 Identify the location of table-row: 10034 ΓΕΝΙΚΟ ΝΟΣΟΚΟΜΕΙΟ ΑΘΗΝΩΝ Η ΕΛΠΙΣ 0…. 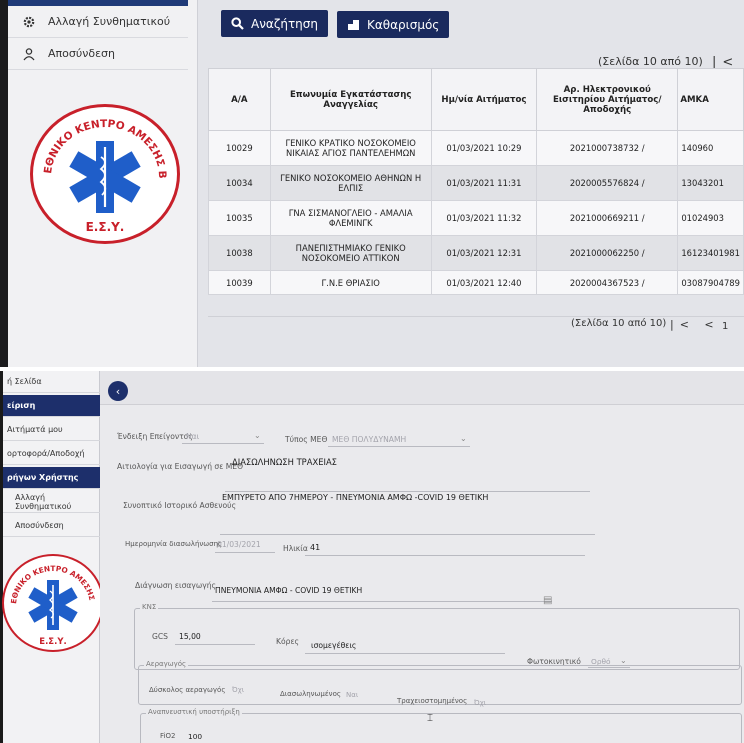
(476, 183).